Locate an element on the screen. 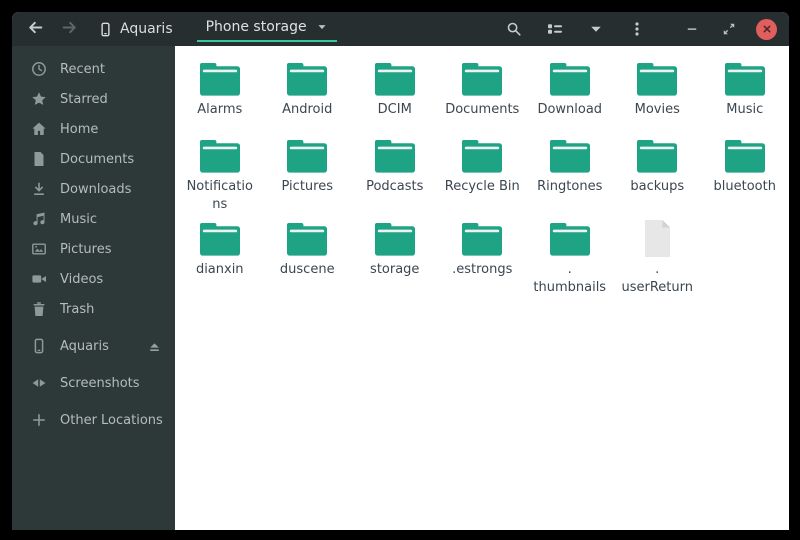  close-icon is located at coordinates (767, 29).